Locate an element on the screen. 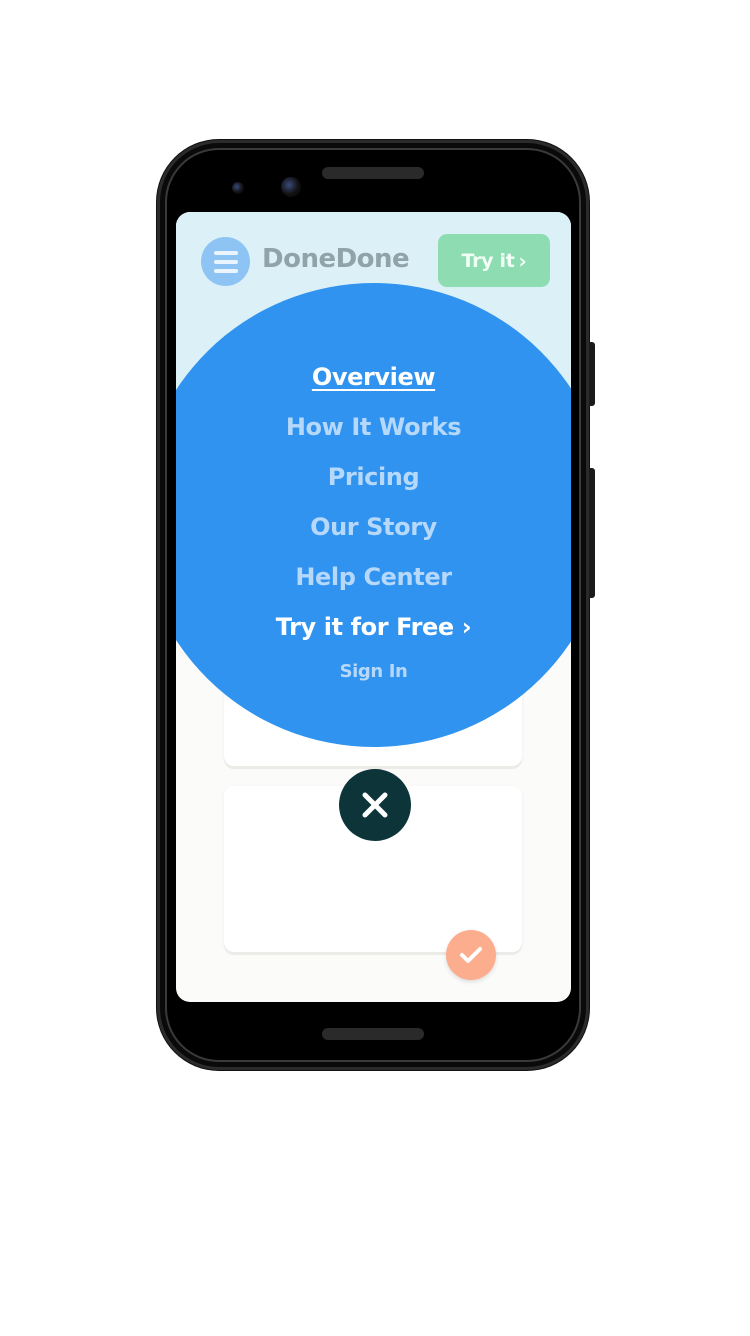 This screenshot has height=1336, width=750. bottom-speaker is located at coordinates (373, 1034).